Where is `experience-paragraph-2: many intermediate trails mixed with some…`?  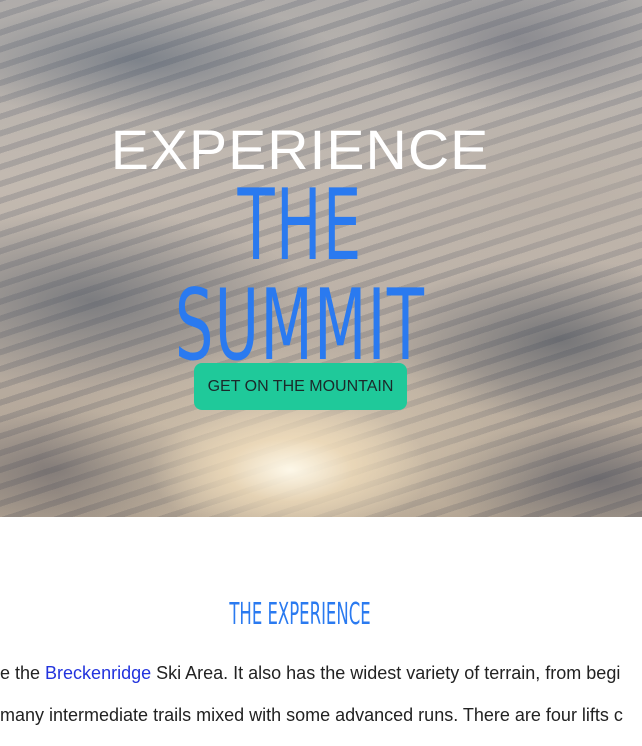 experience-paragraph-2: many intermediate trails mixed with some… is located at coordinates (311, 715).